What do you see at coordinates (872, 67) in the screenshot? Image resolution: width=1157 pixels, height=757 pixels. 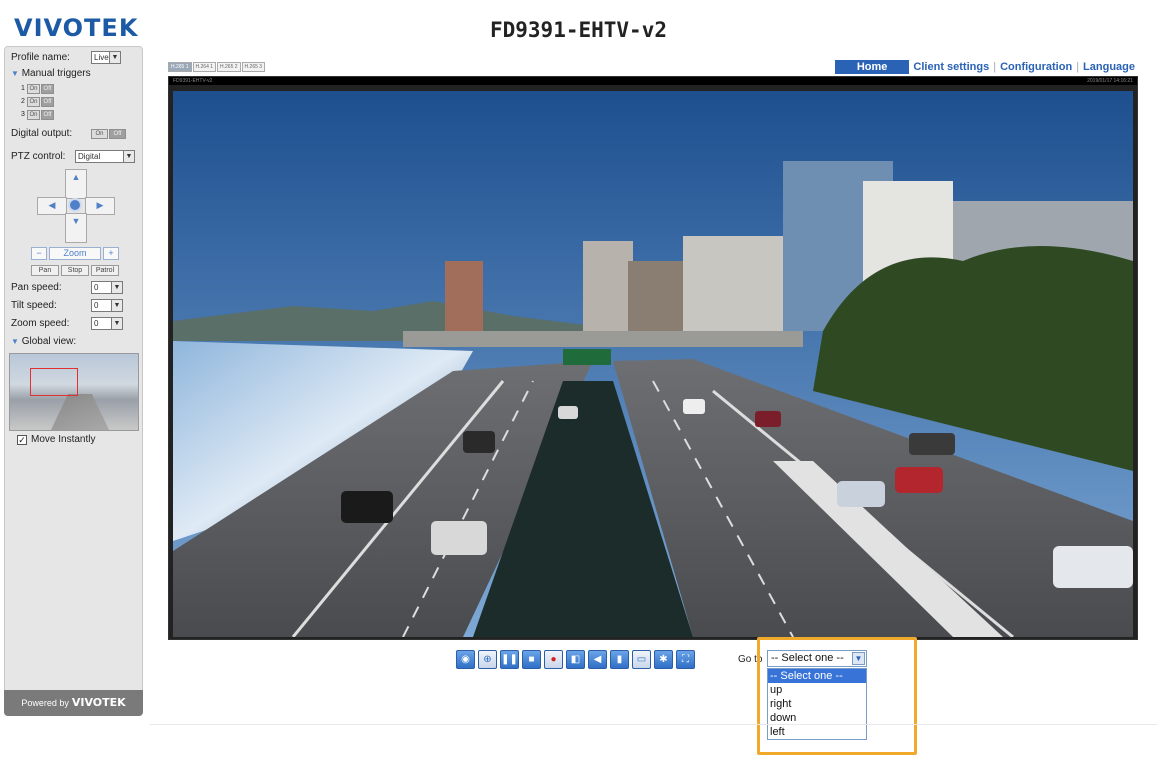 I see `nav-home: Home` at bounding box center [872, 67].